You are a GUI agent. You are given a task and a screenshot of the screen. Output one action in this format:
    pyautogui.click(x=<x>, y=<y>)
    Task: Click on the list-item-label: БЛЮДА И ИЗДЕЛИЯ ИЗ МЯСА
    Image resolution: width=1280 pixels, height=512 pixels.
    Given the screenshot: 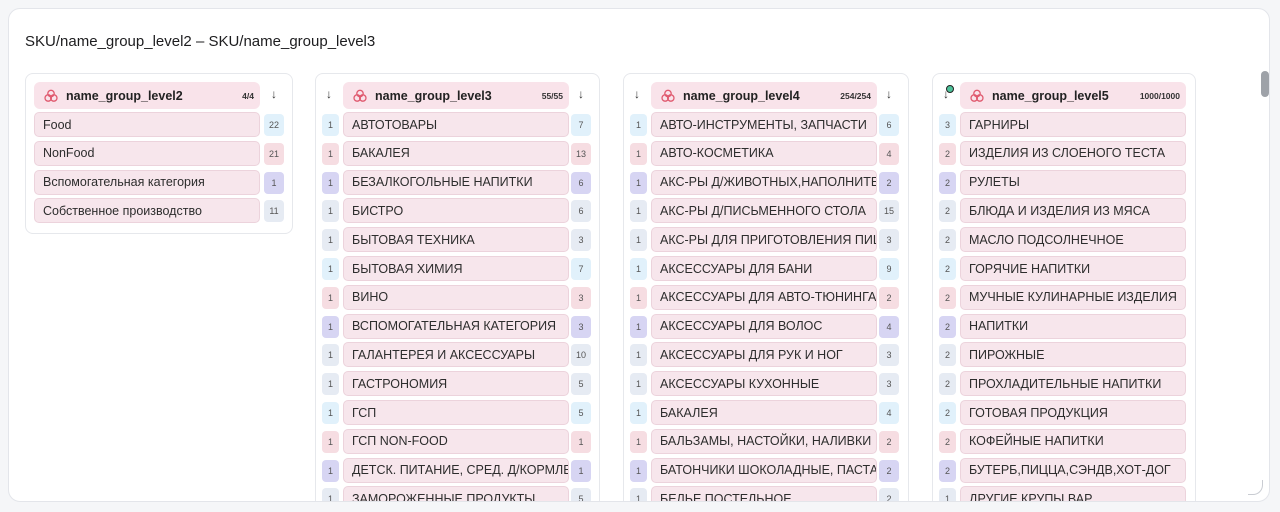 What is the action you would take?
    pyautogui.click(x=1073, y=211)
    